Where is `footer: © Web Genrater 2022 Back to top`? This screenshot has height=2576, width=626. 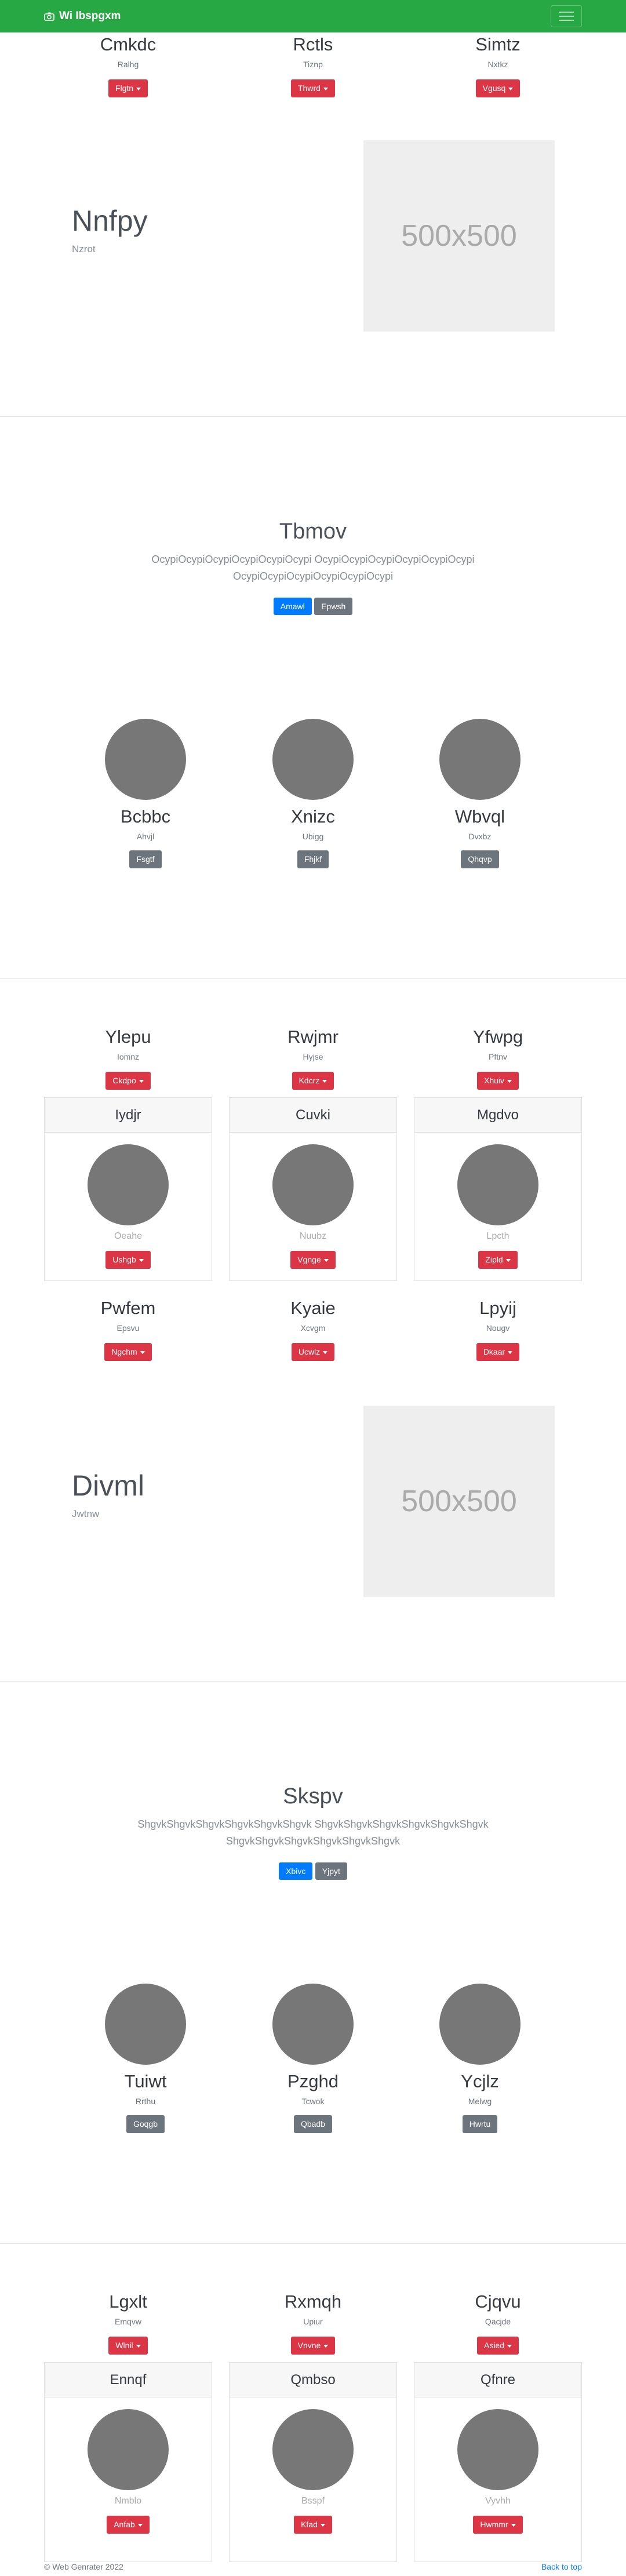
footer: © Web Genrater 2022 Back to top is located at coordinates (313, 2566).